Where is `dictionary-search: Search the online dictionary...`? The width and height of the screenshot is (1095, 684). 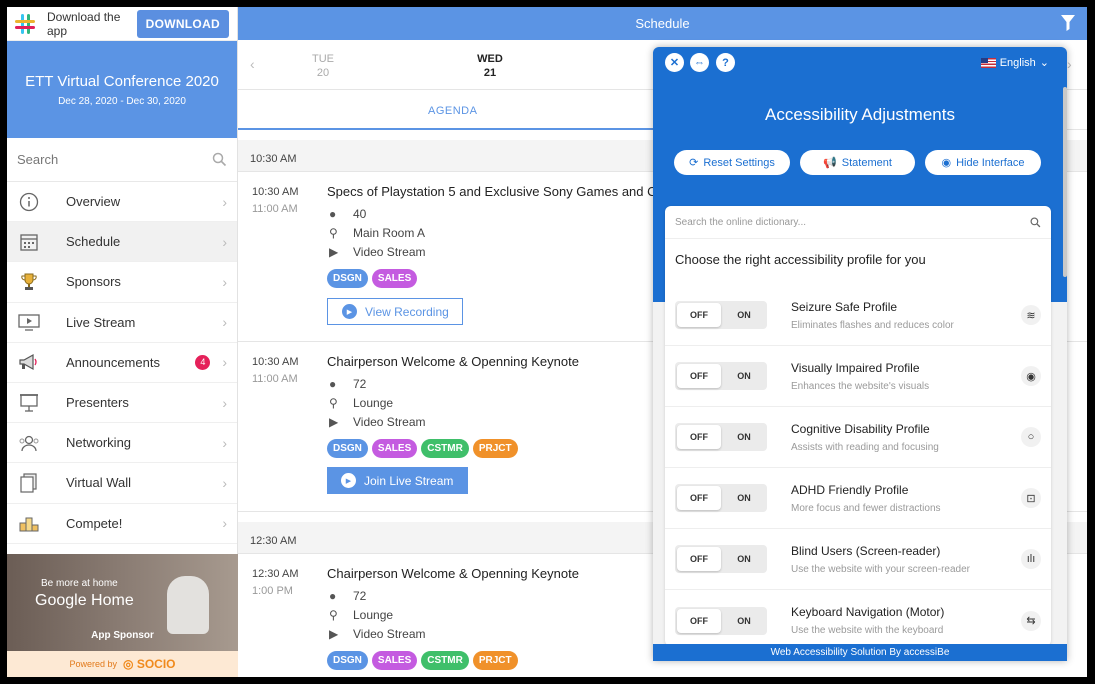
dictionary-search: Search the online dictionary... is located at coordinates (858, 222).